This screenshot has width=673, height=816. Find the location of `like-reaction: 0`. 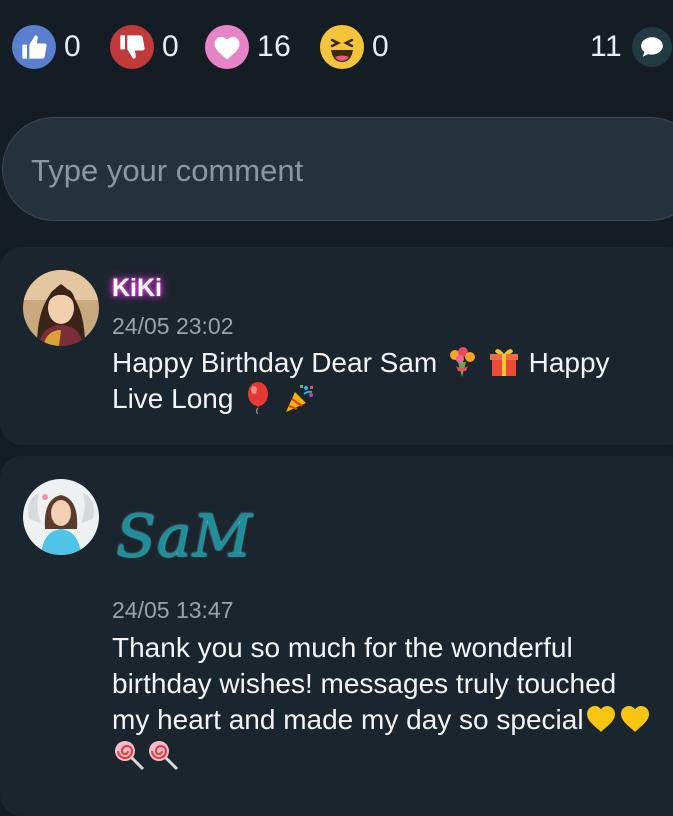

like-reaction: 0 is located at coordinates (46, 47).